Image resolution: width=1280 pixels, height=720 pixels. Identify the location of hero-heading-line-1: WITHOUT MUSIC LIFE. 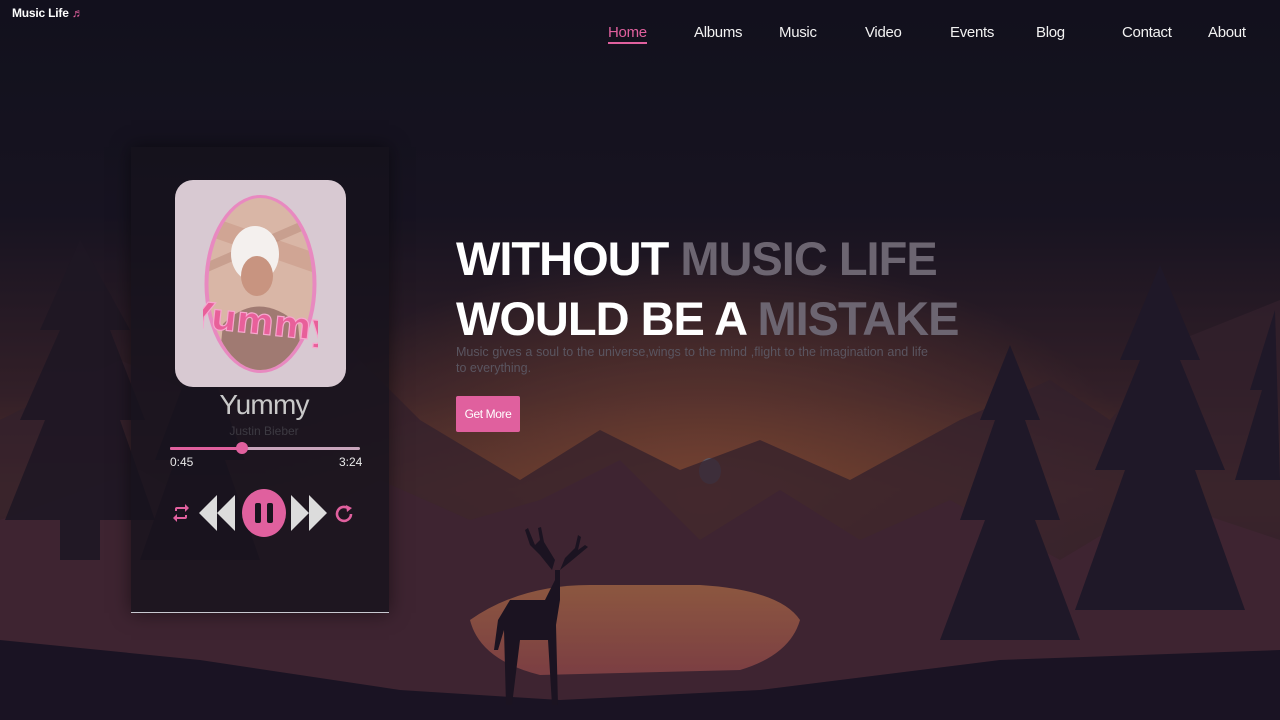
(697, 258).